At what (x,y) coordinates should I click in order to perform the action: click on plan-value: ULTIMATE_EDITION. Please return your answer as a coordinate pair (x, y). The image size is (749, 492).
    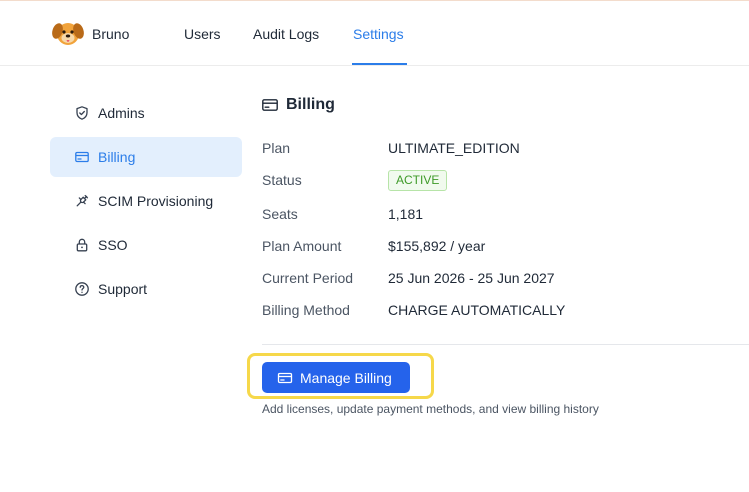
    Looking at the image, I should click on (454, 148).